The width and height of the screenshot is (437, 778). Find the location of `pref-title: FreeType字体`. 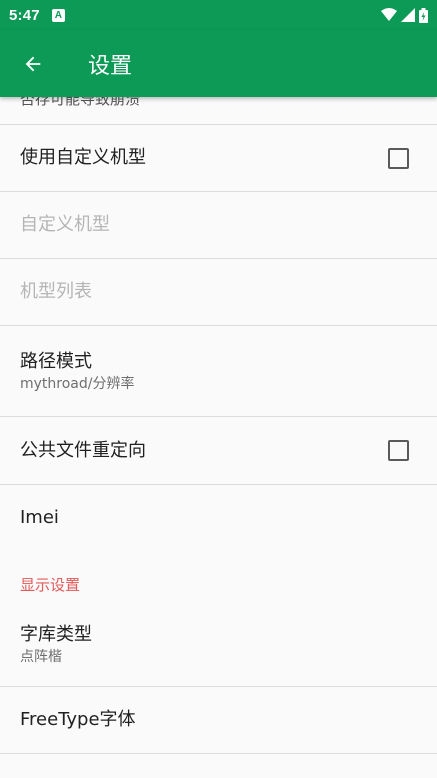

pref-title: FreeType字体 is located at coordinates (78, 719).